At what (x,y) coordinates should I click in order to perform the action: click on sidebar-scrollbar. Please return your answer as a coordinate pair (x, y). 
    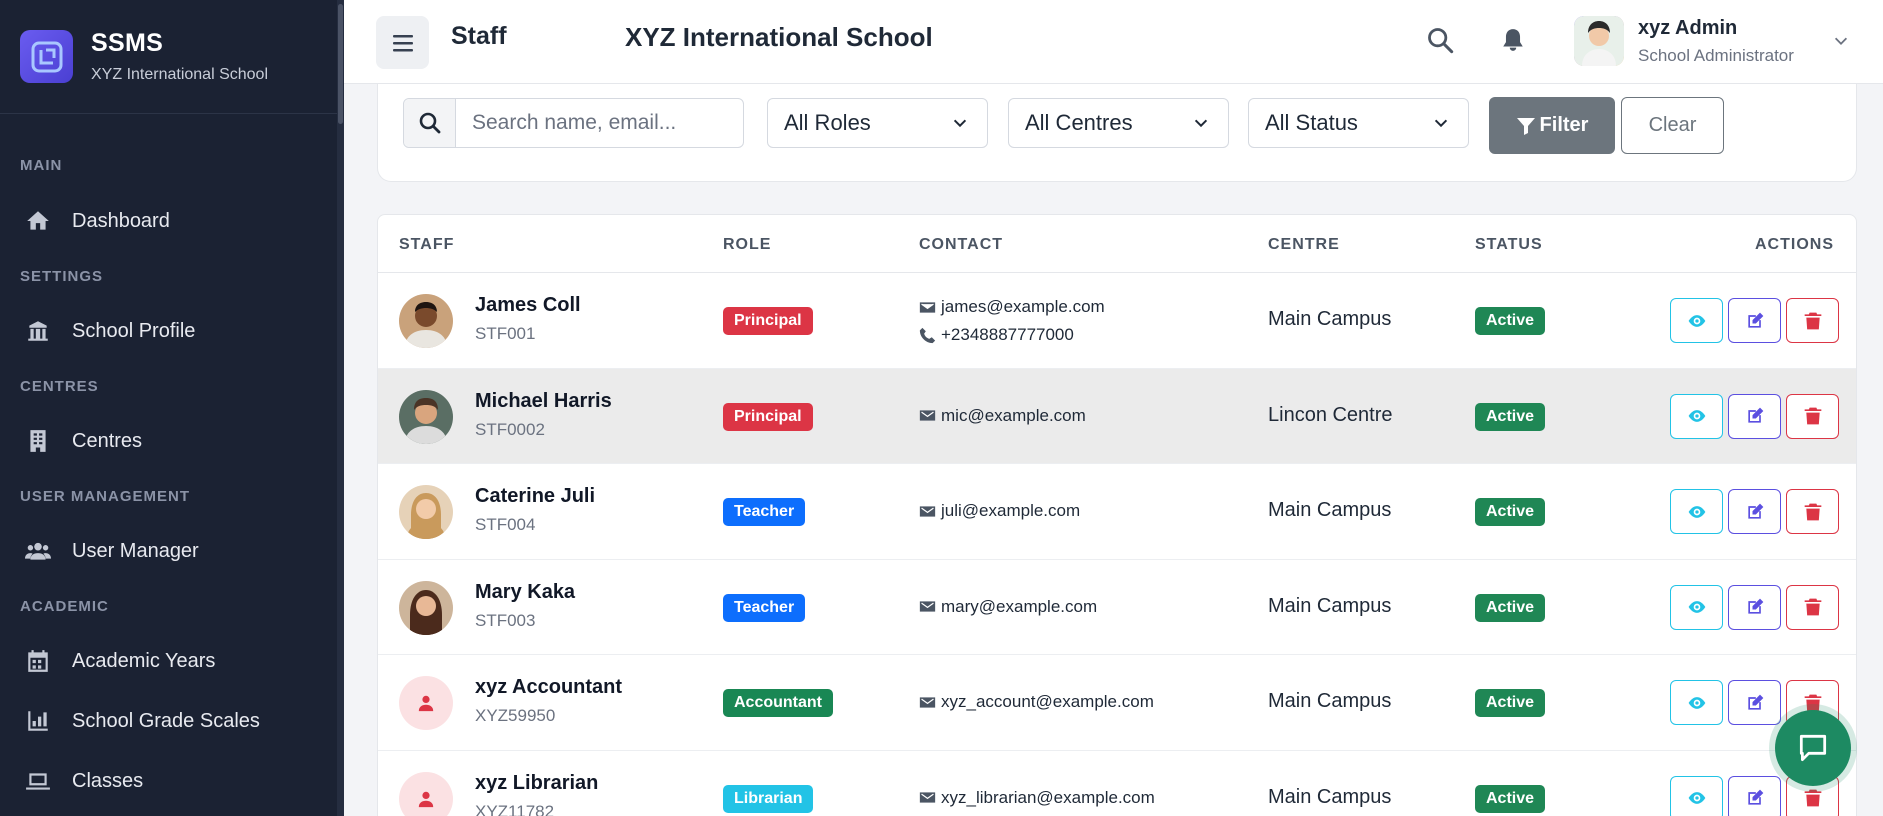
    Looking at the image, I should click on (340, 408).